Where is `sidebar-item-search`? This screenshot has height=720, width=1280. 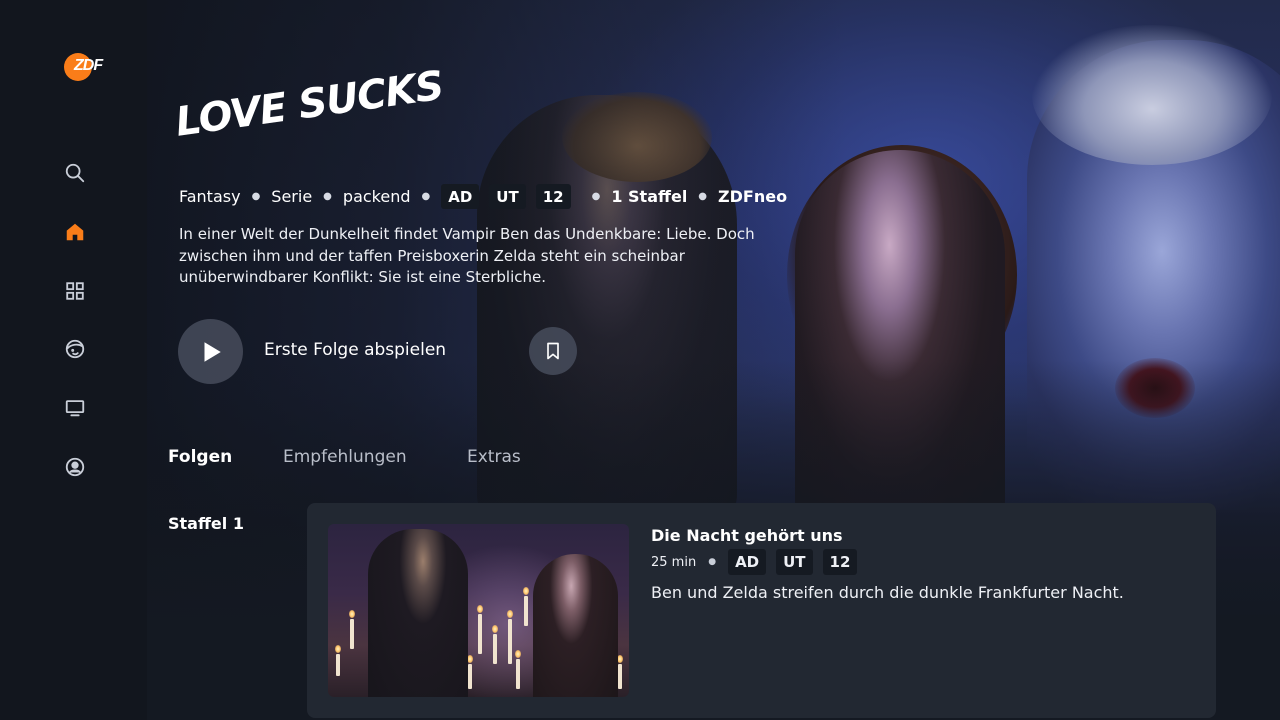 sidebar-item-search is located at coordinates (75, 173).